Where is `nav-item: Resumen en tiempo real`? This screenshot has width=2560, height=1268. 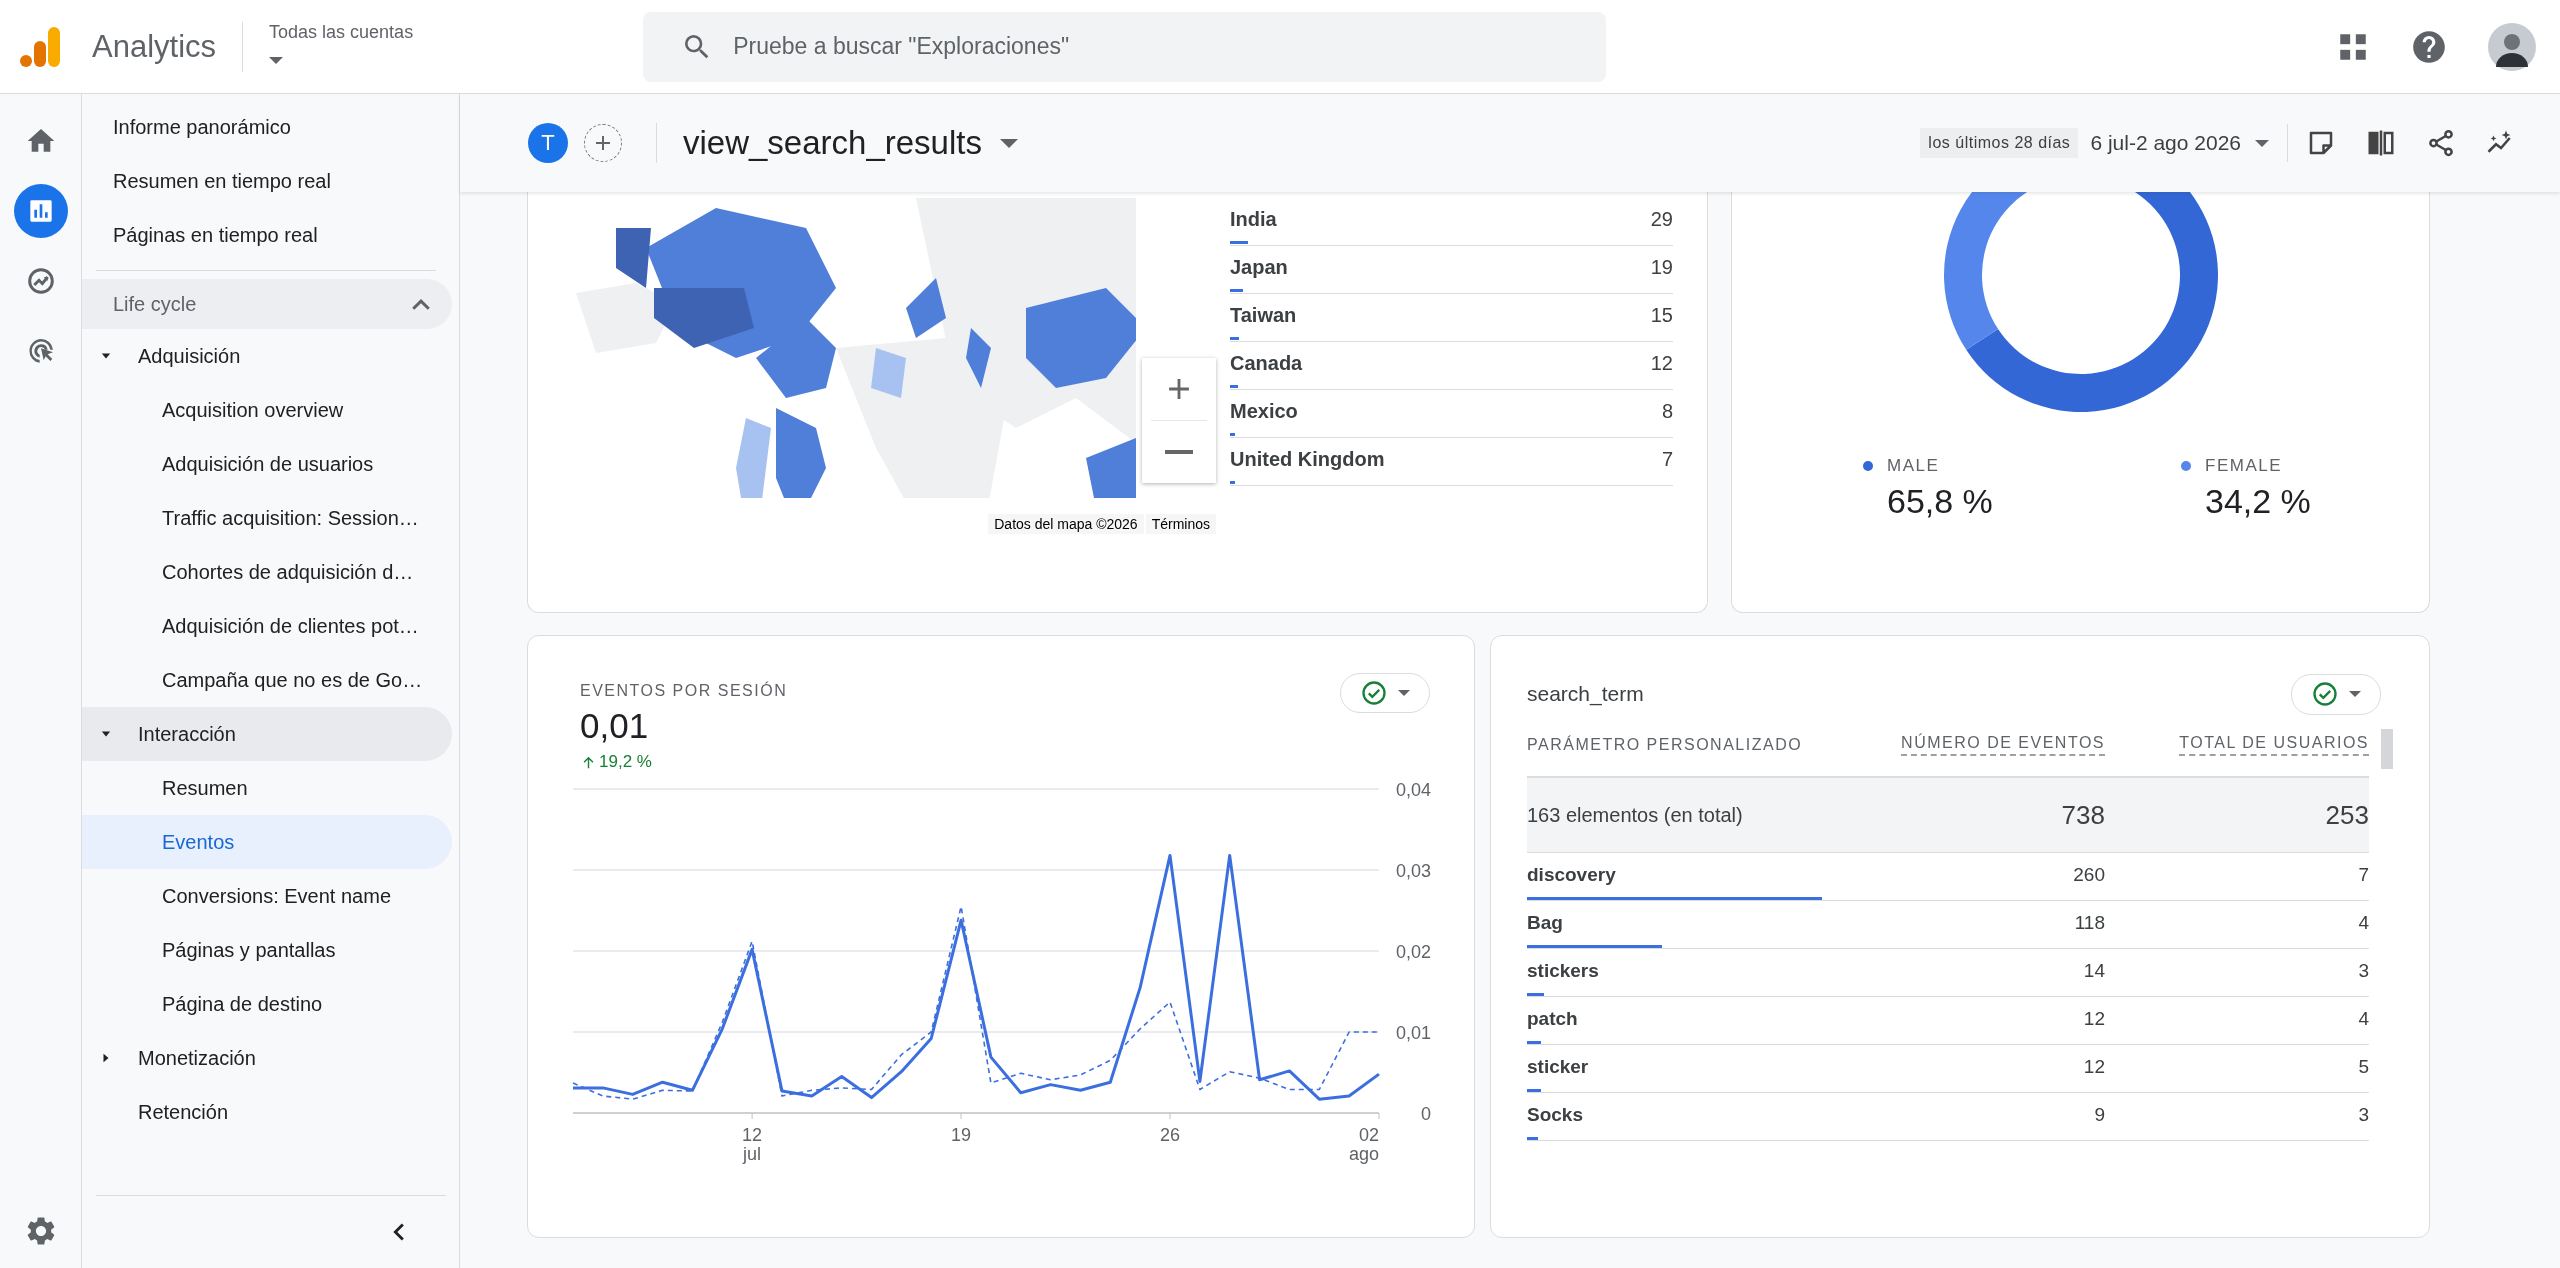 nav-item: Resumen en tiempo real is located at coordinates (267, 181).